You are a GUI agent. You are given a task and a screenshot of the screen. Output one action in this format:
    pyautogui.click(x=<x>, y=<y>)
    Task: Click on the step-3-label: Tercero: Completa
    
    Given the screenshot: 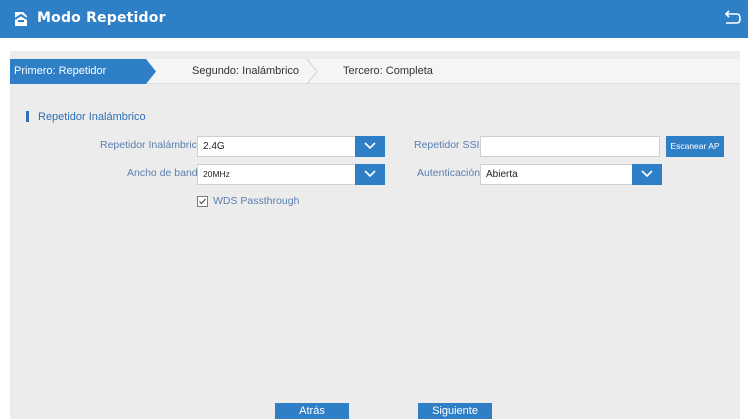 What is the action you would take?
    pyautogui.click(x=388, y=71)
    